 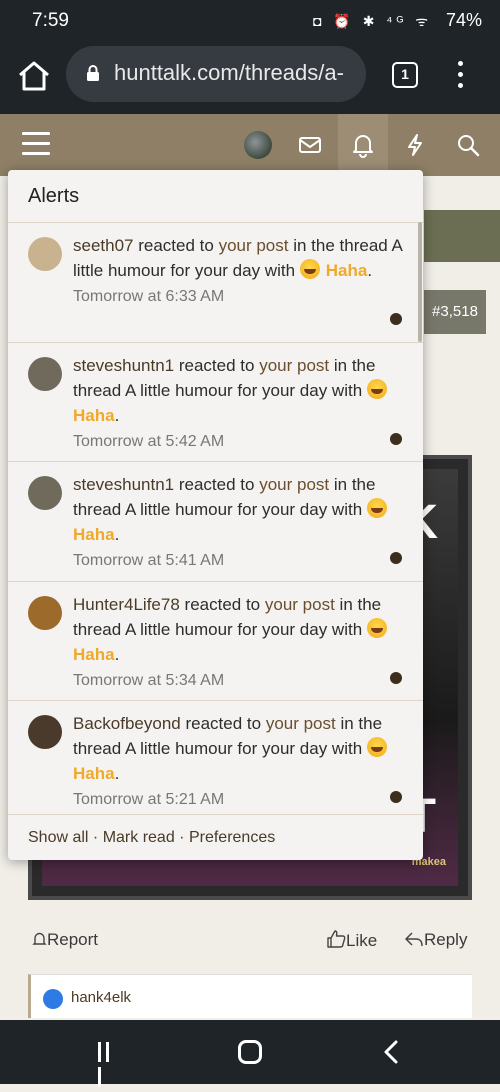 I want to click on status-bar: 7:59 ◘ ⏰ ✱ ⁴ᴳ ᯤ 74%, so click(x=250, y=21).